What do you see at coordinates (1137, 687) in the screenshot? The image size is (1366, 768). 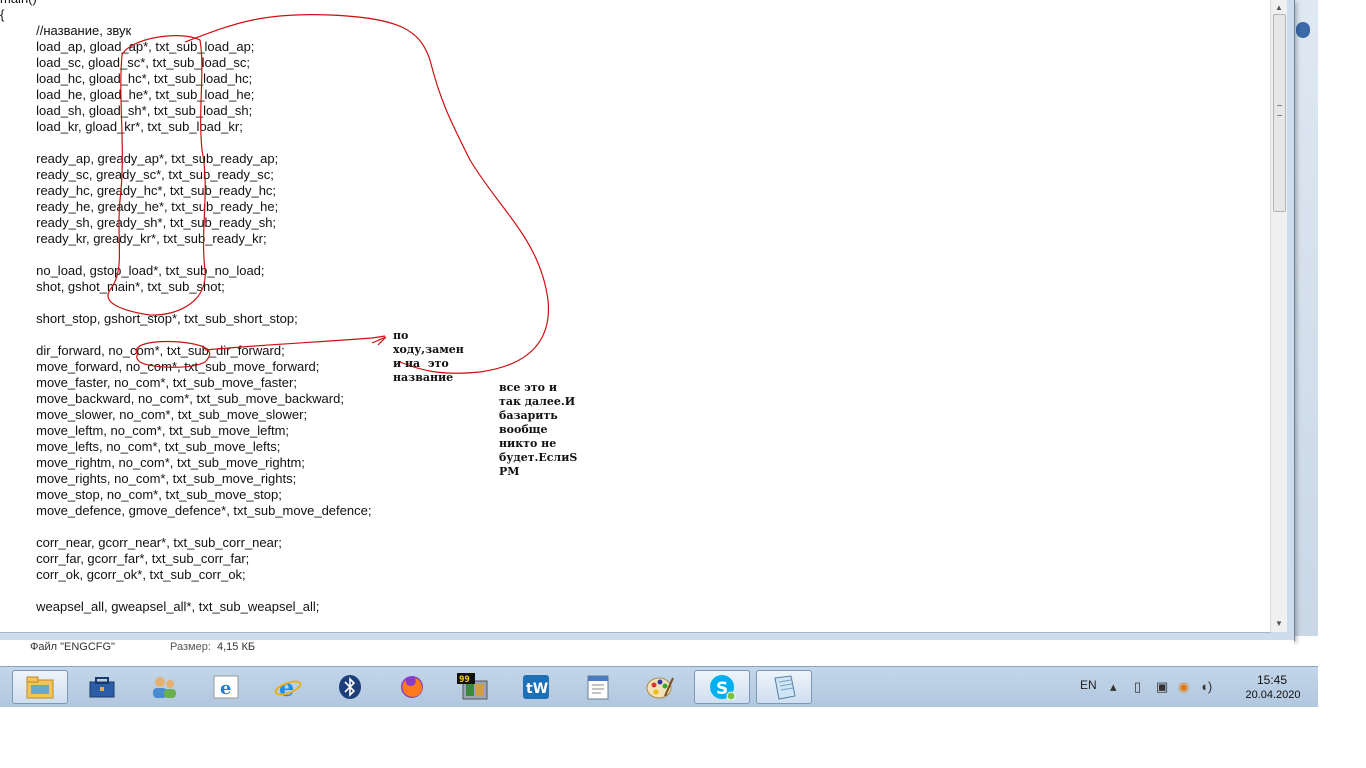 I see `battery-icon: ▯` at bounding box center [1137, 687].